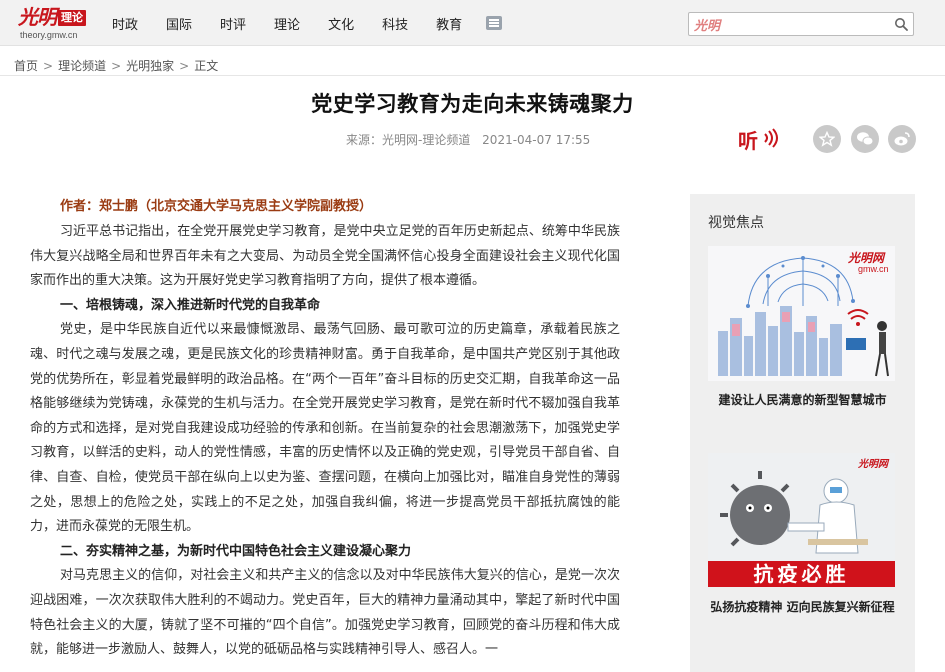  What do you see at coordinates (341, 23) in the screenshot?
I see `nav-item-culture: 文化` at bounding box center [341, 23].